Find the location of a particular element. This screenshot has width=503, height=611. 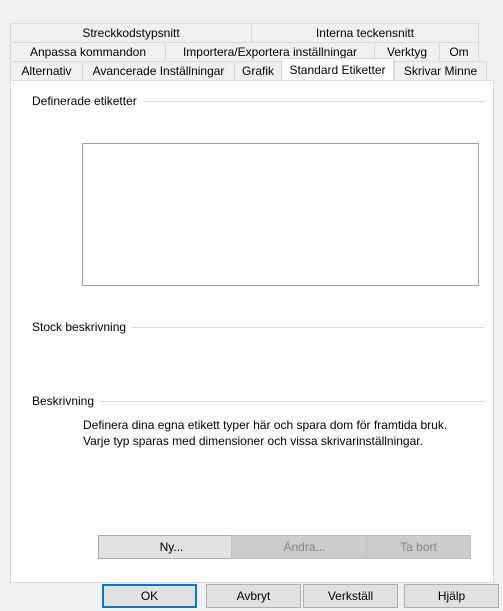

description-title: Beskrivning is located at coordinates (66, 401).